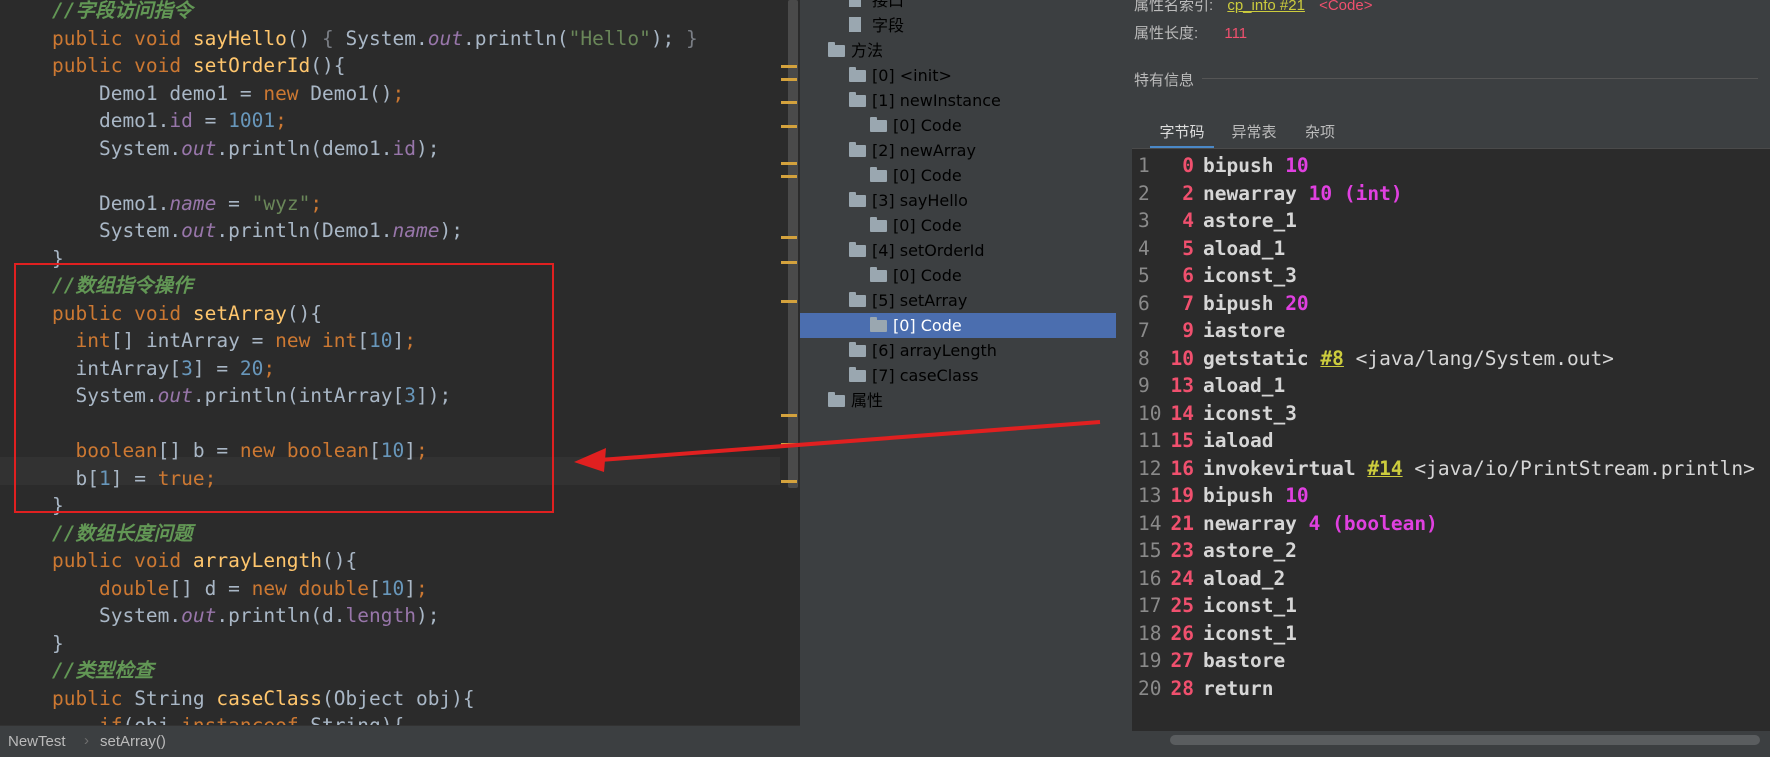  Describe the element at coordinates (1451, 304) in the screenshot. I see `bytecode-row: 6 7 bipush 20` at that location.